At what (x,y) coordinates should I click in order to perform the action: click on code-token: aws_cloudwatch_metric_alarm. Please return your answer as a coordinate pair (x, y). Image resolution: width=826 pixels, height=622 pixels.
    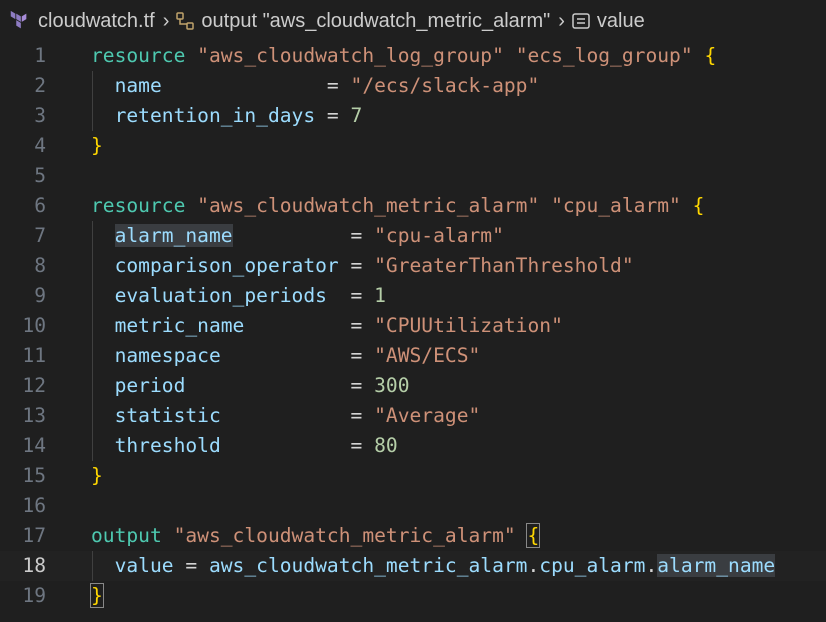
    Looking at the image, I should click on (368, 565).